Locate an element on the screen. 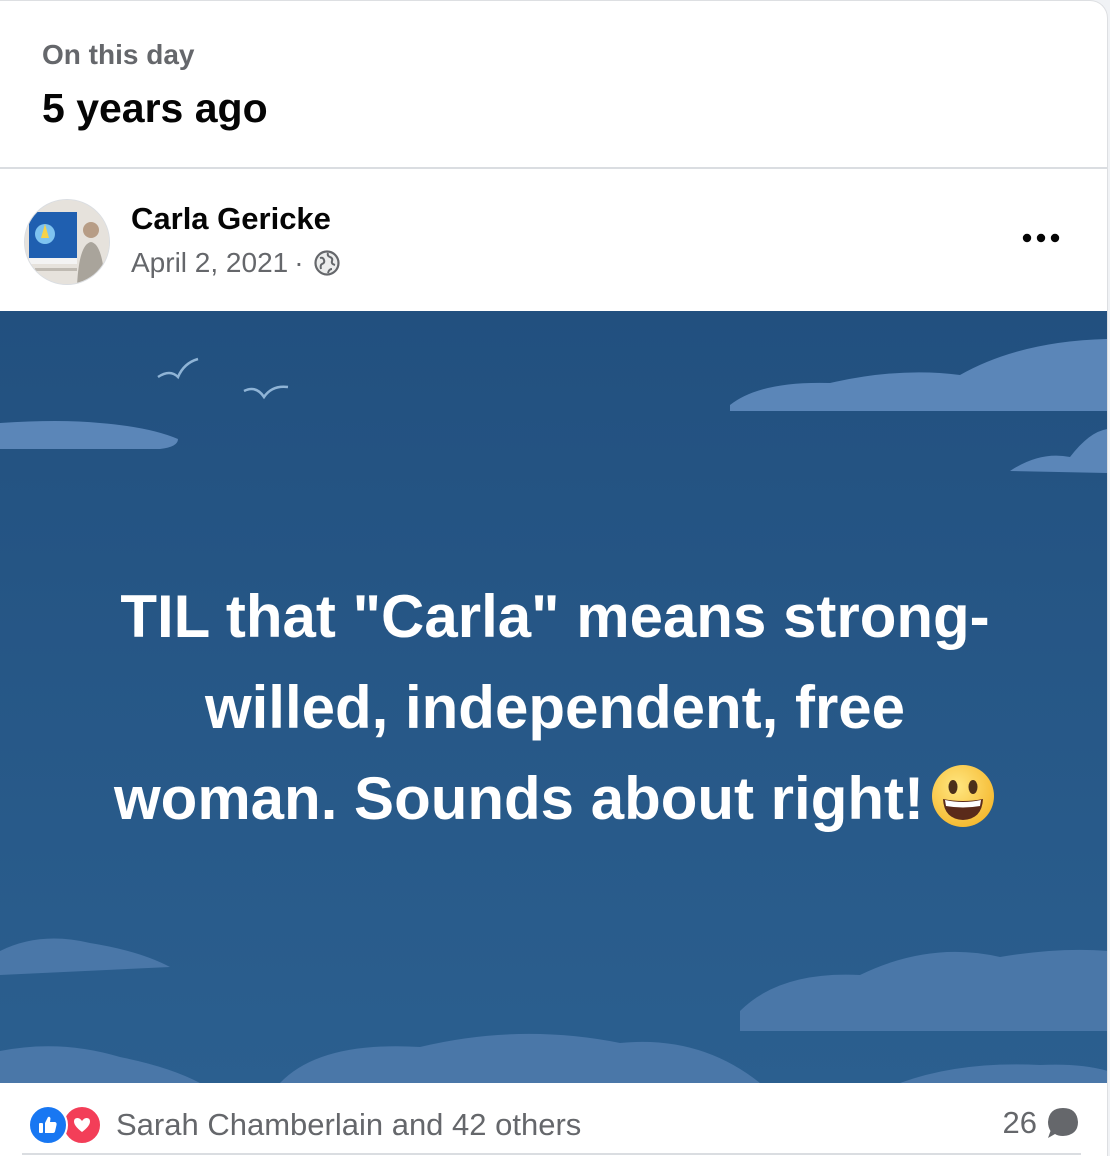 Image resolution: width=1110 pixels, height=1156 pixels. post-text-line: woman. Sounds about right! is located at coordinates (519, 798).